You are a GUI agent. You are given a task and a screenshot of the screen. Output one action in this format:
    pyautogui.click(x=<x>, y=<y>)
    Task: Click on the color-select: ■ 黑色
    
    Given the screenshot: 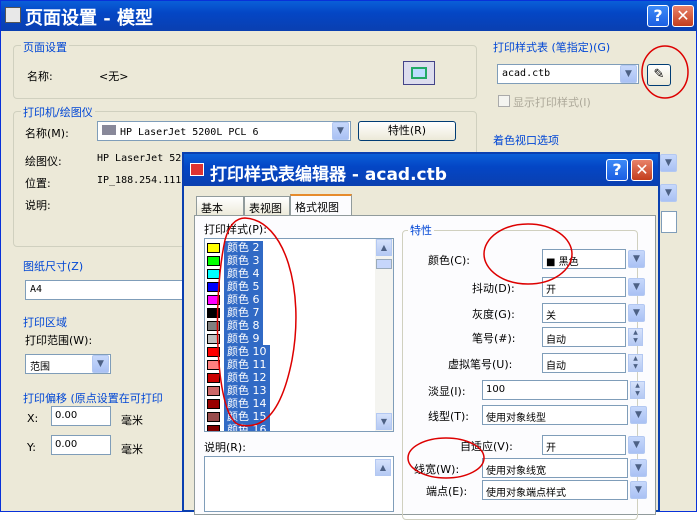 What is the action you would take?
    pyautogui.click(x=584, y=259)
    